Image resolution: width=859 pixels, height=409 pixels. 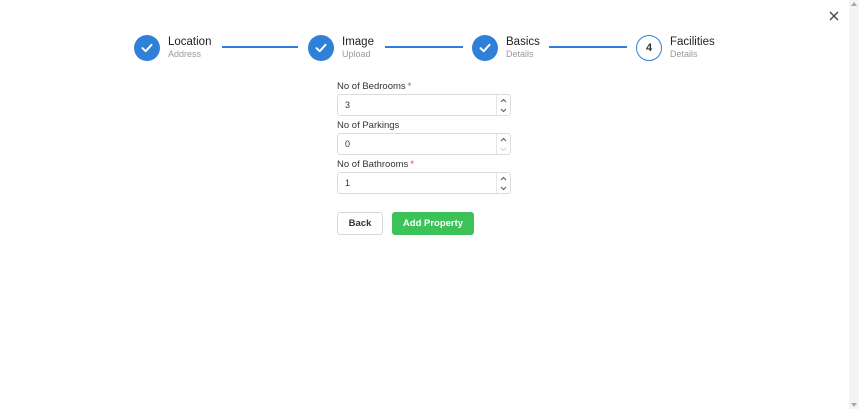 What do you see at coordinates (692, 41) in the screenshot?
I see `step-title: Facilities` at bounding box center [692, 41].